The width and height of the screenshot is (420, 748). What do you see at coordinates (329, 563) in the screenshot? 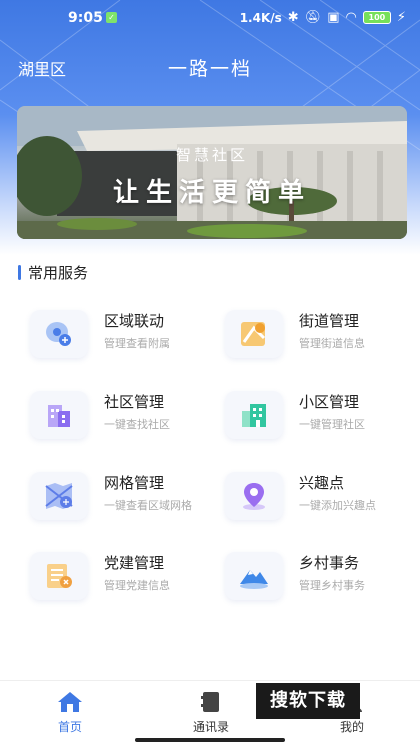
I see `service-name: 乡村事务` at bounding box center [329, 563].